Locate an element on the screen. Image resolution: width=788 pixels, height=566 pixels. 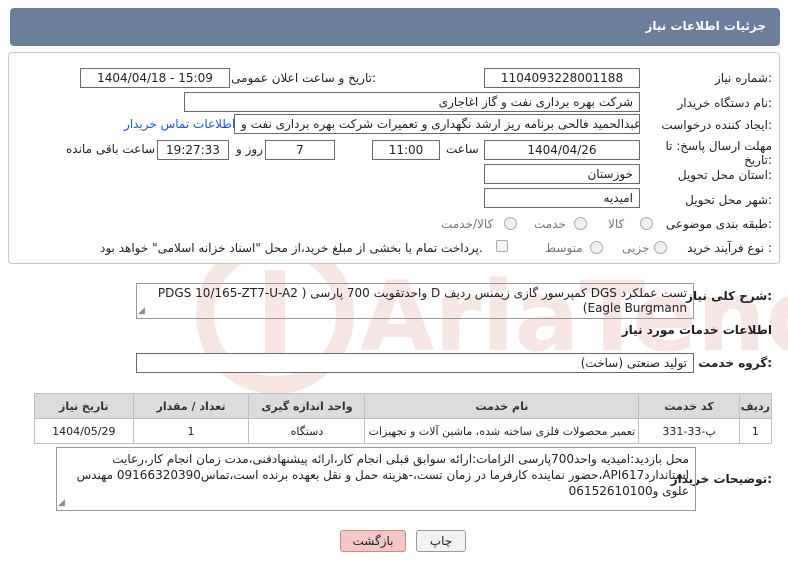
category-goods-radio is located at coordinates (646, 223).